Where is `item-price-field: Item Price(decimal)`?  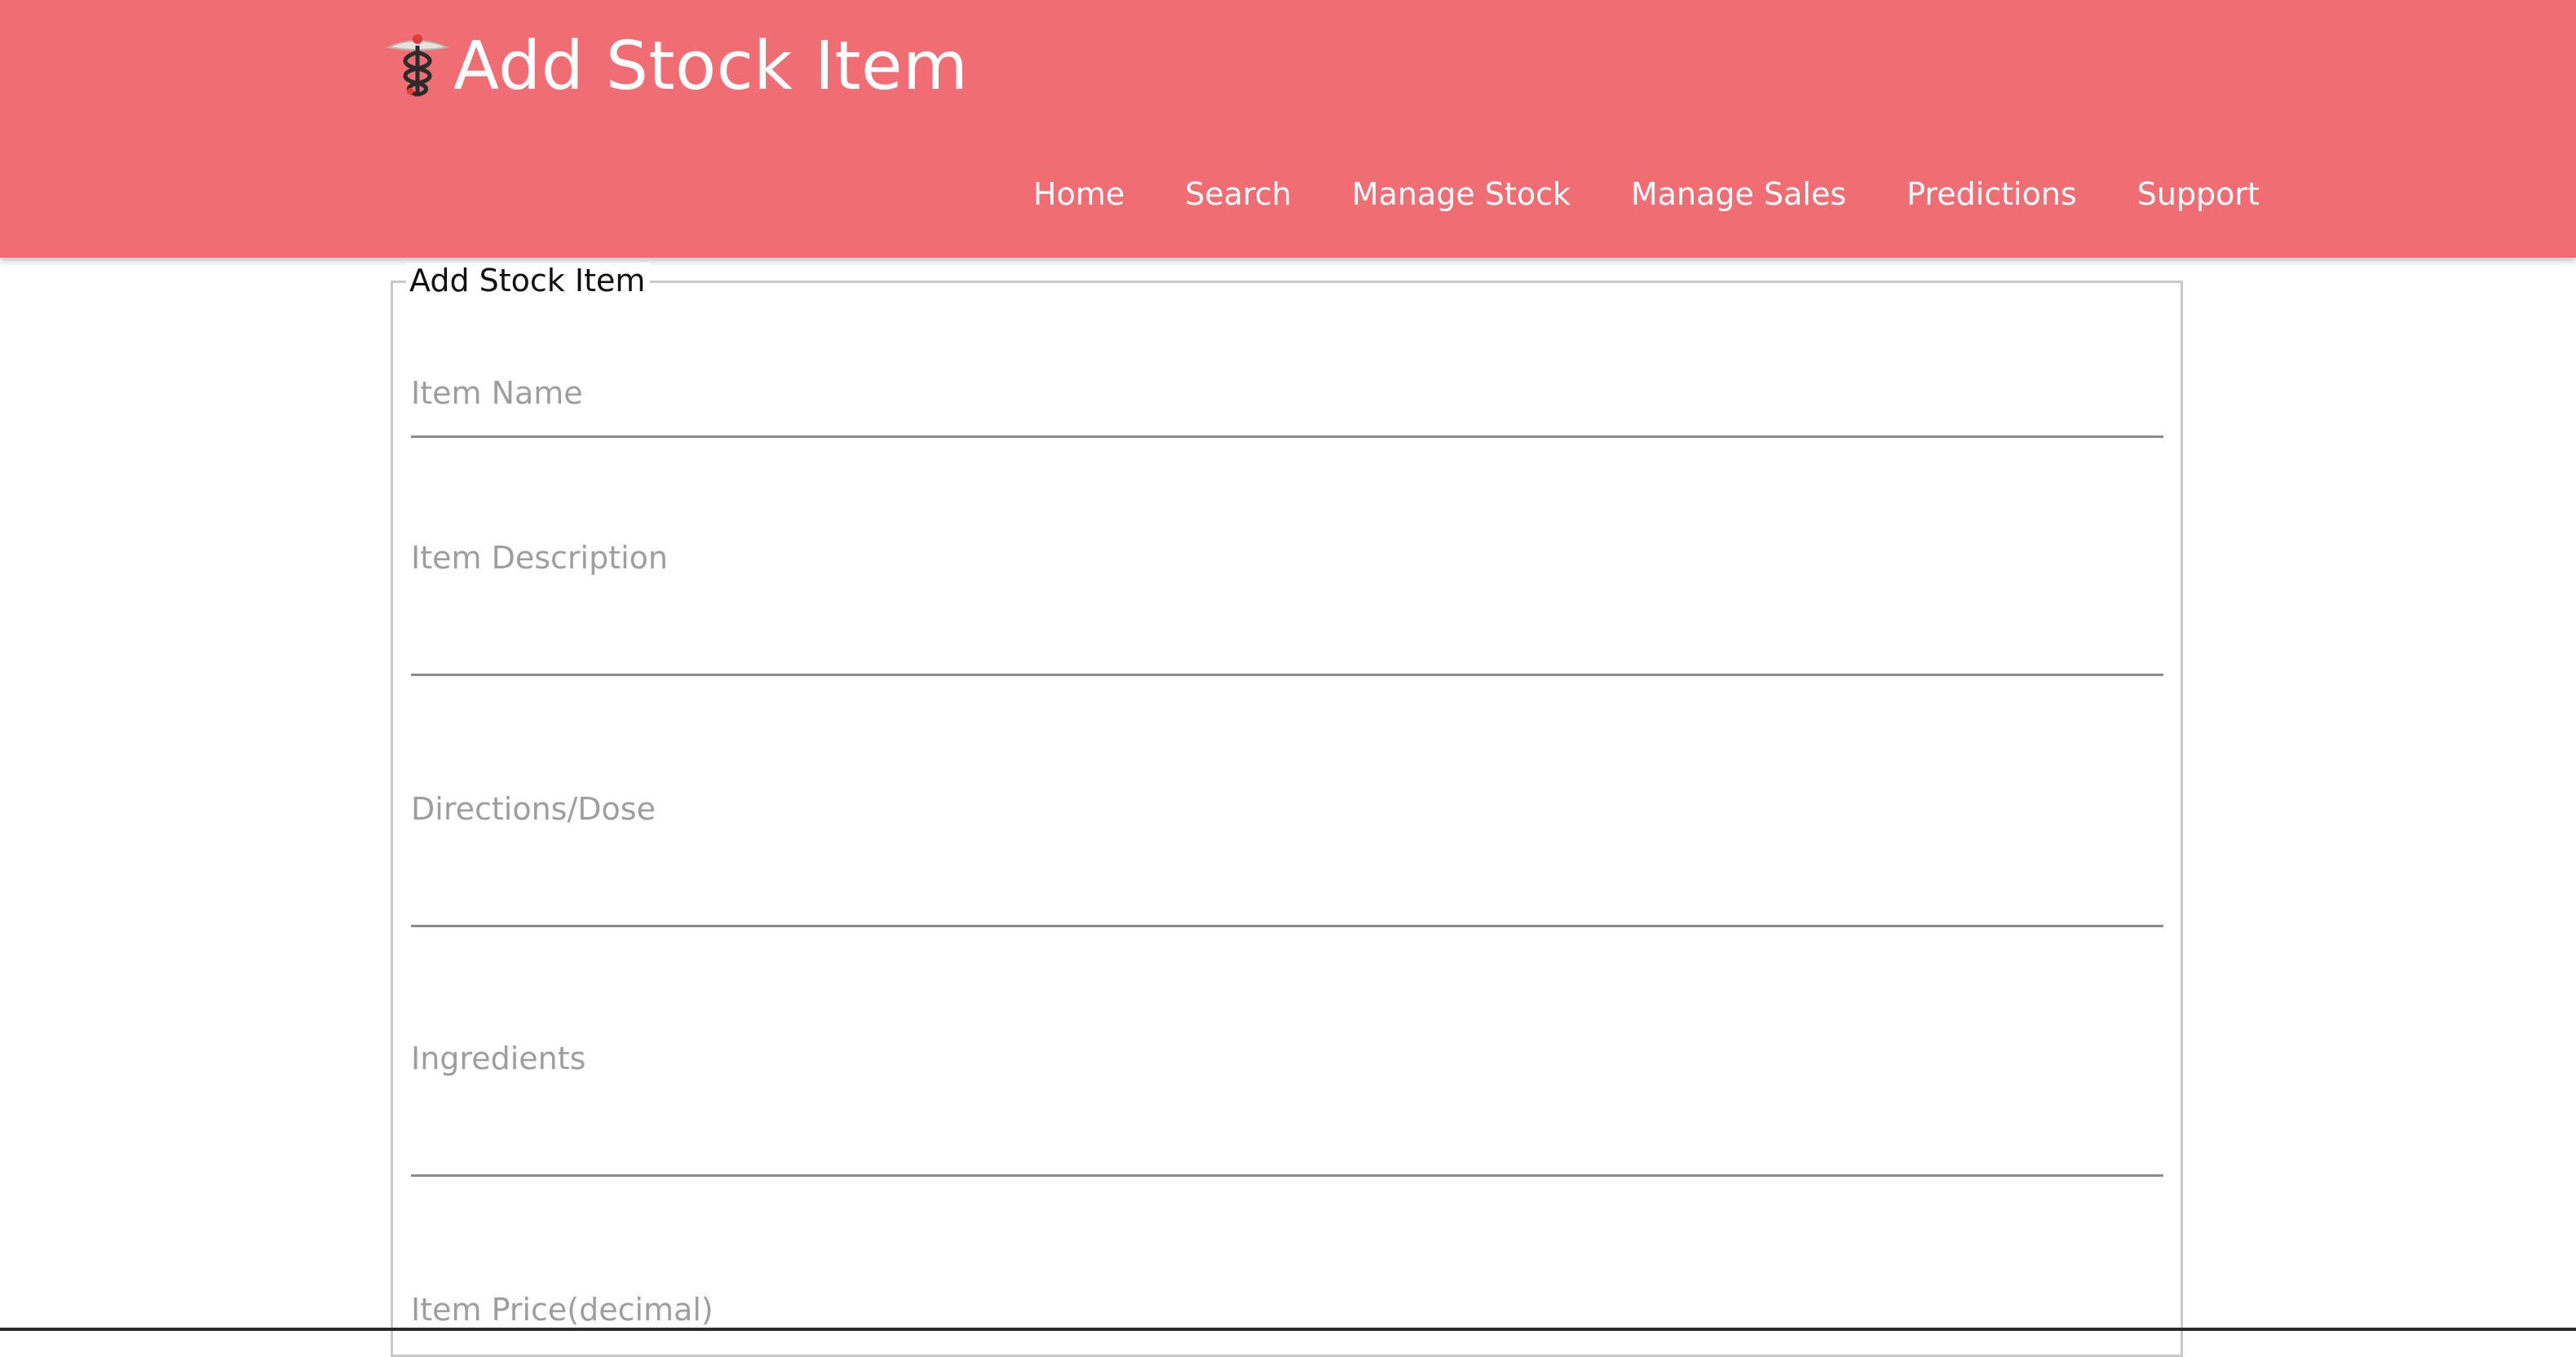
item-price-field: Item Price(decimal) is located at coordinates (1287, 1301).